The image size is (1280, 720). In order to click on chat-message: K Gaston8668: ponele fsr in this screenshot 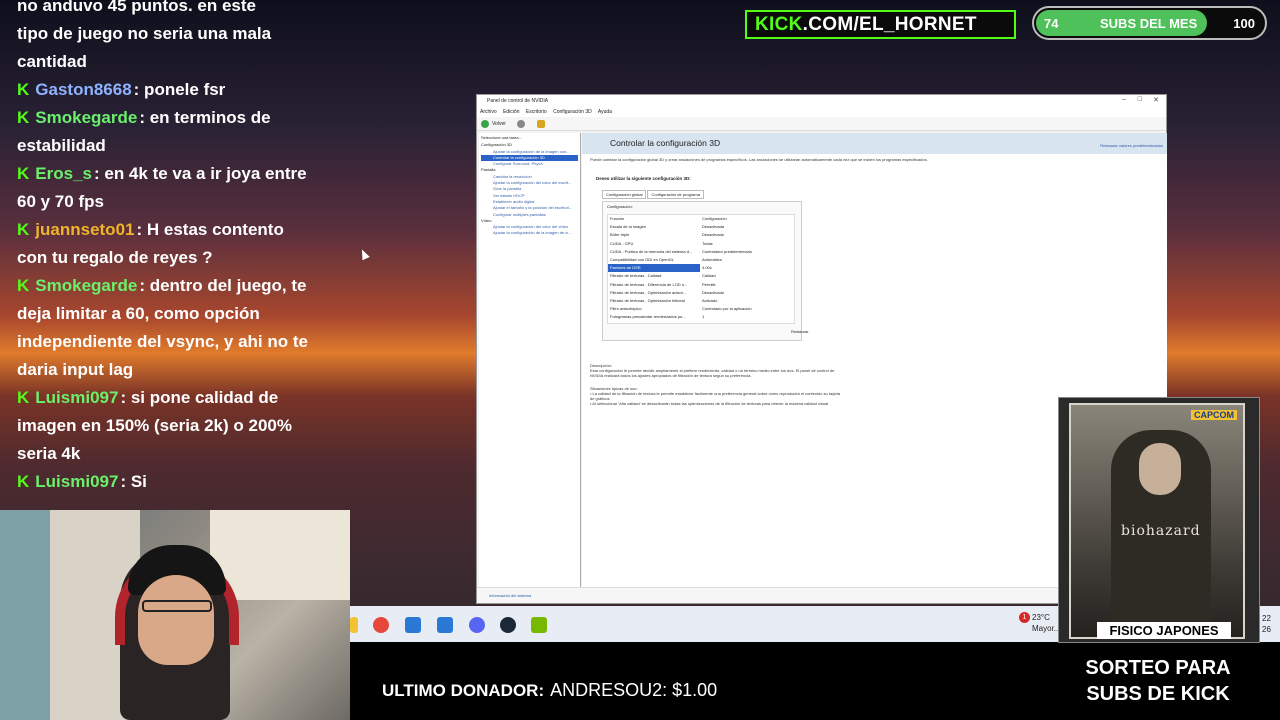, I will do `click(163, 90)`.